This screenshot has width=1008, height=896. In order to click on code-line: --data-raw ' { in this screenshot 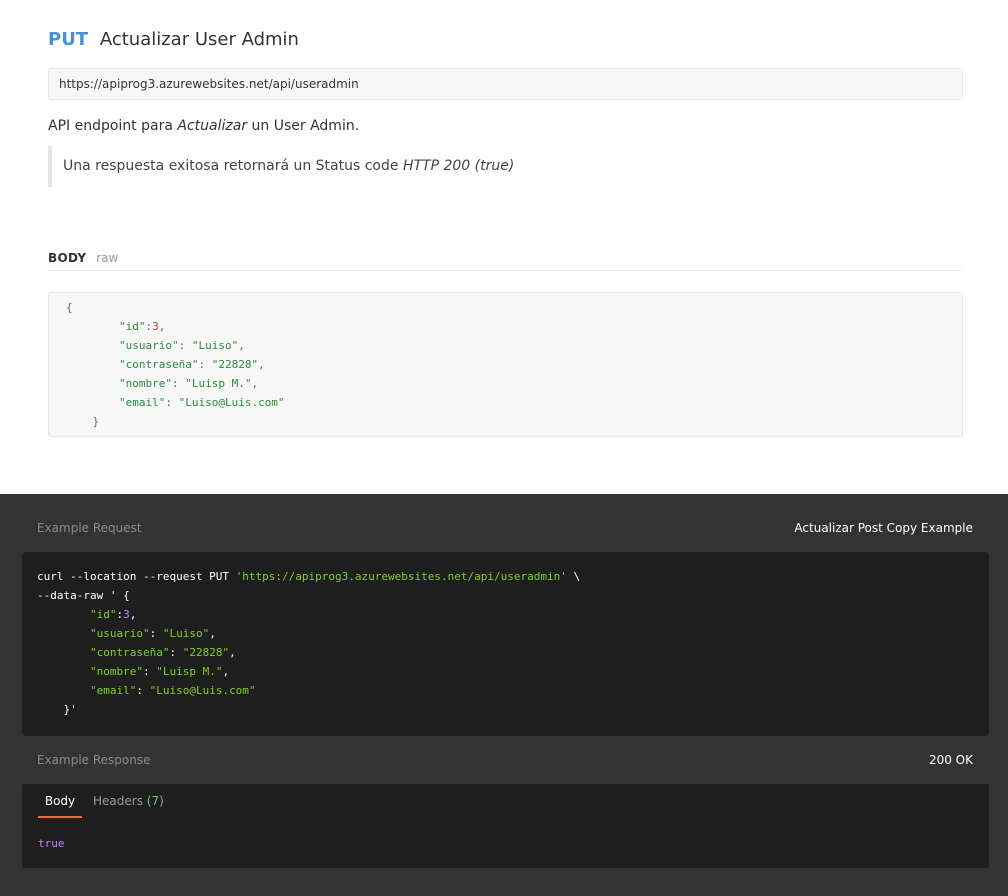, I will do `click(83, 595)`.